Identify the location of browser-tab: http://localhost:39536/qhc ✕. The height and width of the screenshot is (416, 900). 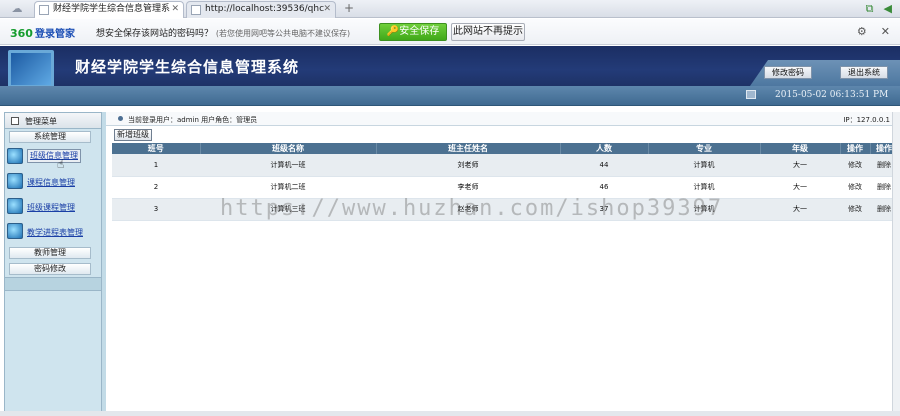
(261, 9).